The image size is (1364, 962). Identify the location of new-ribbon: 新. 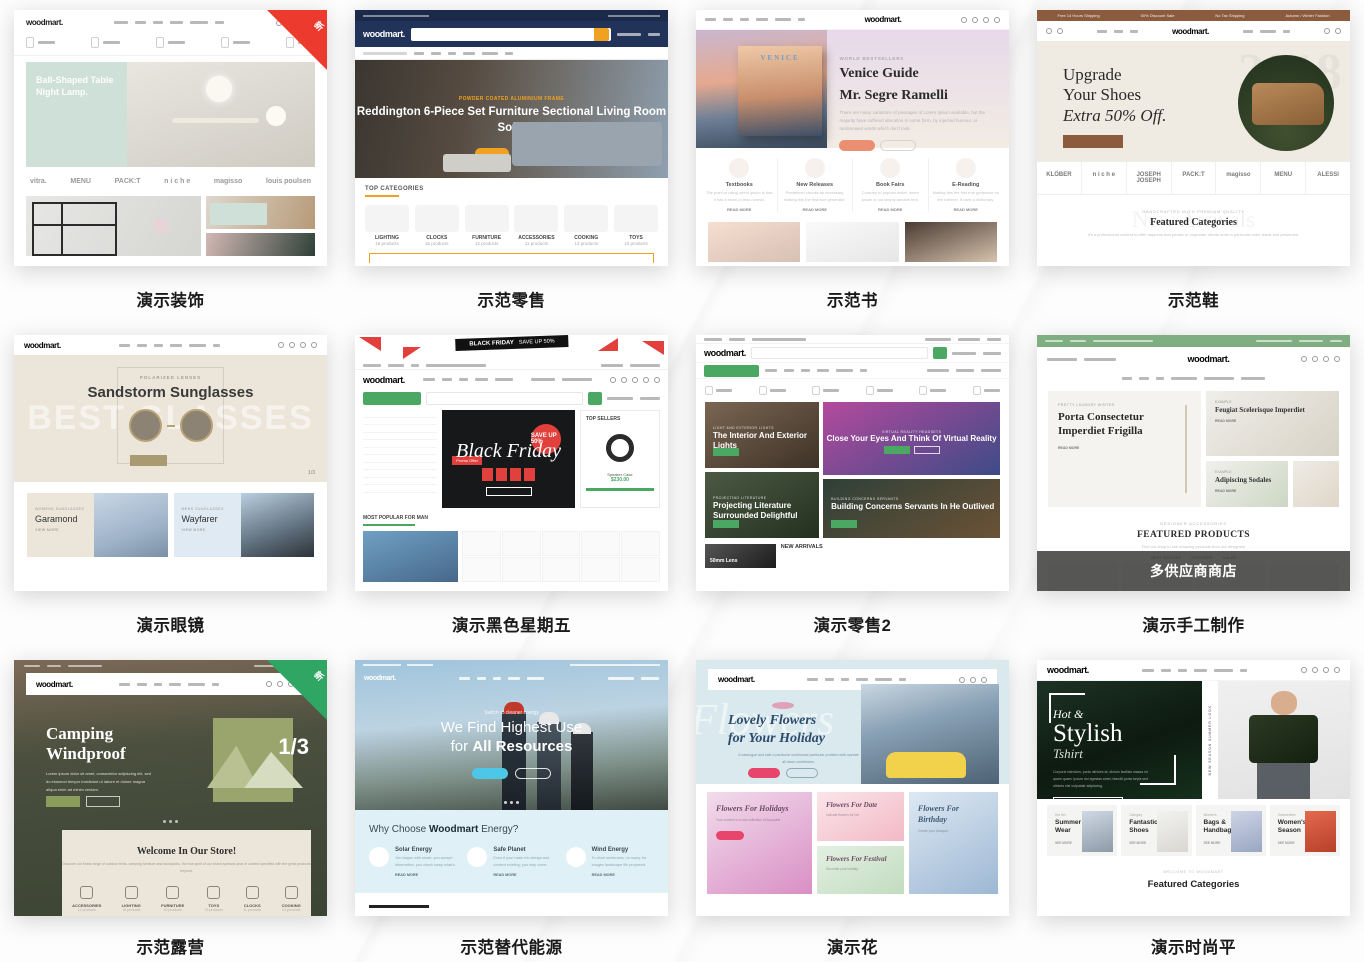
(297, 690).